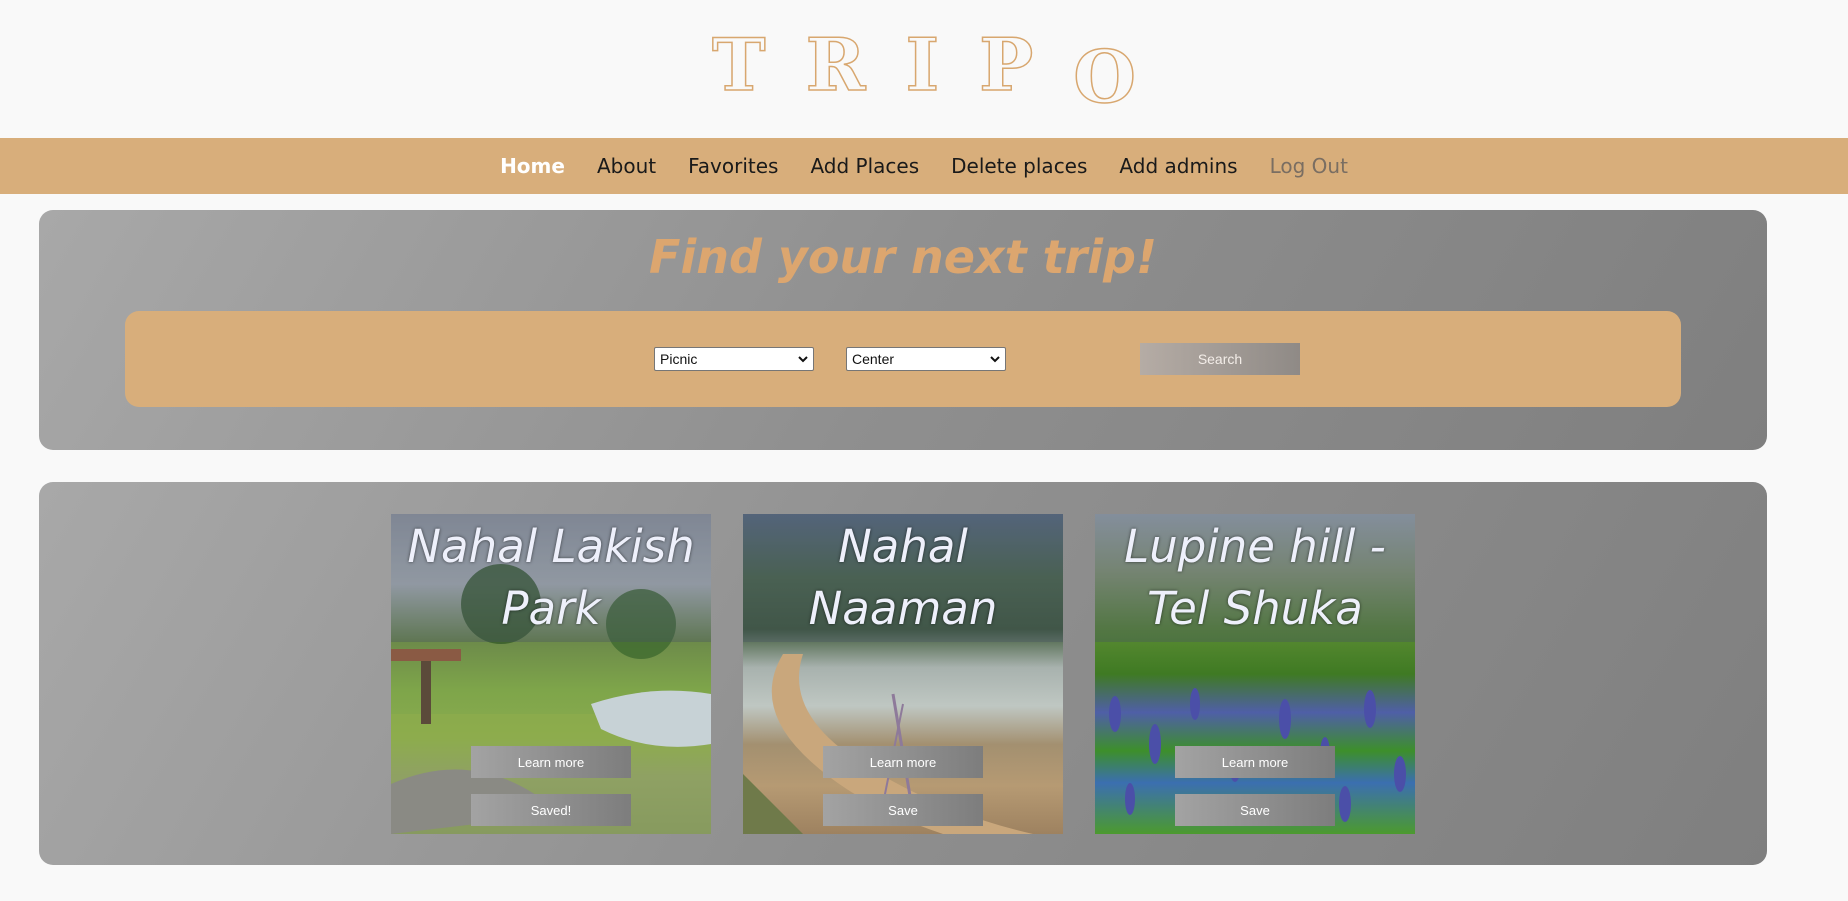  I want to click on place-title: Nahal Naaman, so click(903, 578).